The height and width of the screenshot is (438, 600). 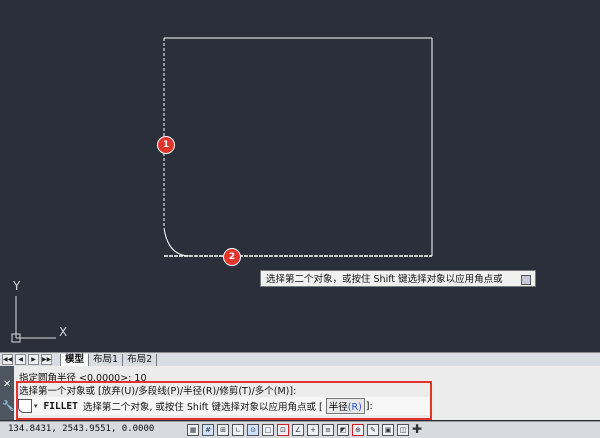 I want to click on tooltip-text: 选择第二个对象，或按住 Shift 键选择对象以应用角点或, so click(x=384, y=279).